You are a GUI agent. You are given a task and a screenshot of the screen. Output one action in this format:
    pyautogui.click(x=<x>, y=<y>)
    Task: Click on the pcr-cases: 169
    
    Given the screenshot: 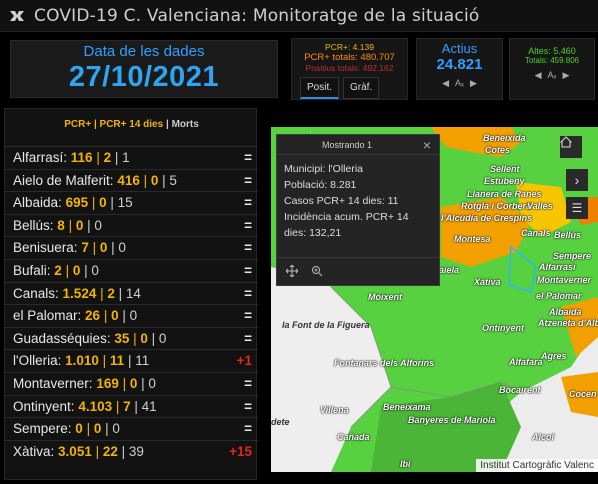 What is the action you would take?
    pyautogui.click(x=107, y=383)
    